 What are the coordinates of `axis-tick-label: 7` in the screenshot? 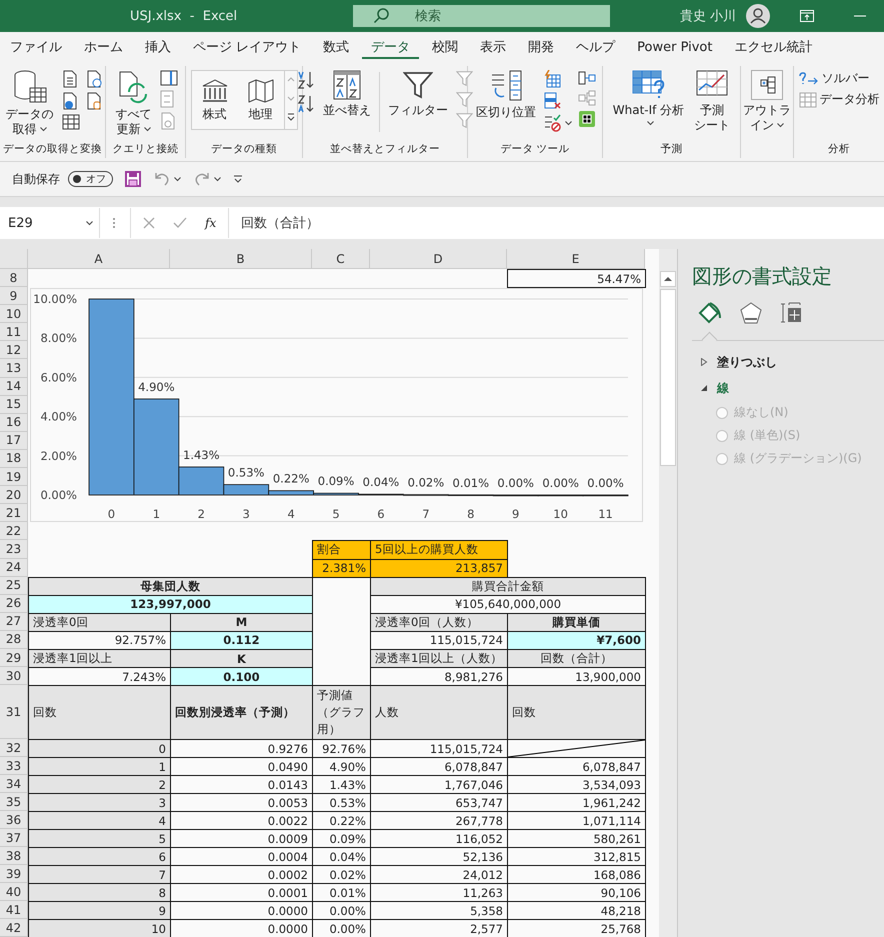 It's located at (426, 514).